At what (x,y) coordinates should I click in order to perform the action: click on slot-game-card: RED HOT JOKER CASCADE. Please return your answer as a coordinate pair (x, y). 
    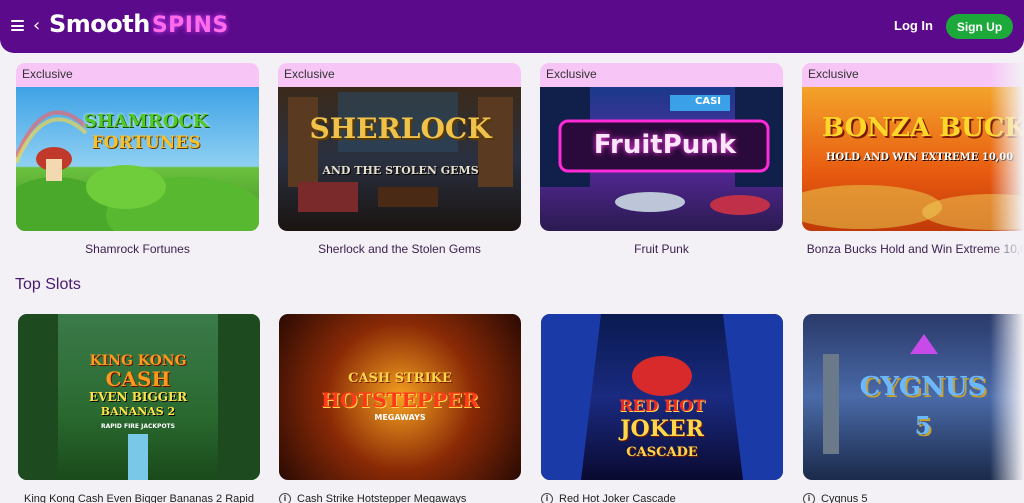
    Looking at the image, I should click on (662, 397).